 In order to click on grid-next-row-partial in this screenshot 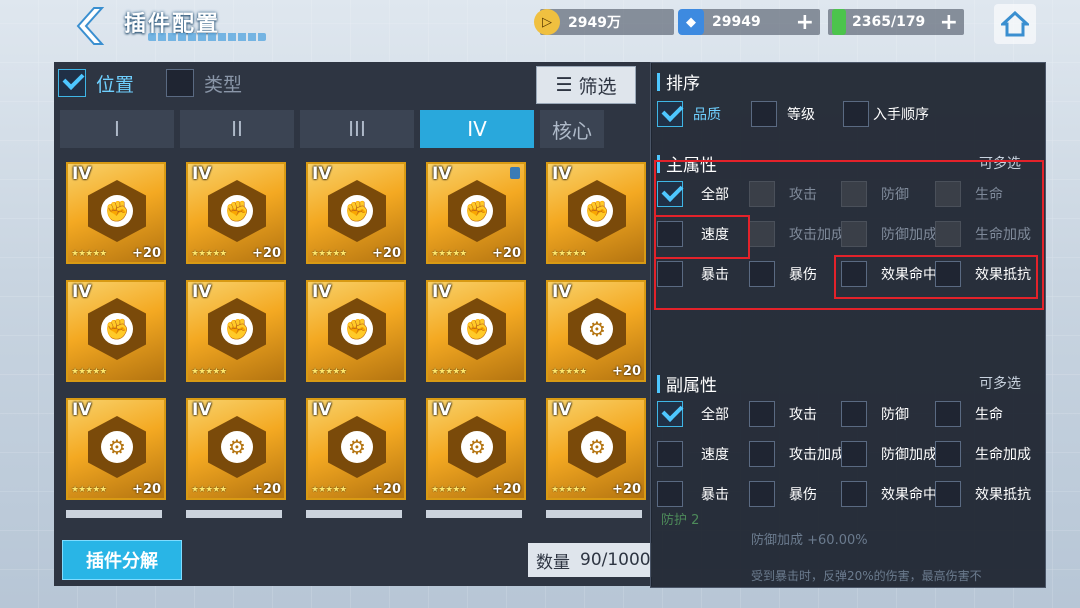, I will do `click(354, 514)`.